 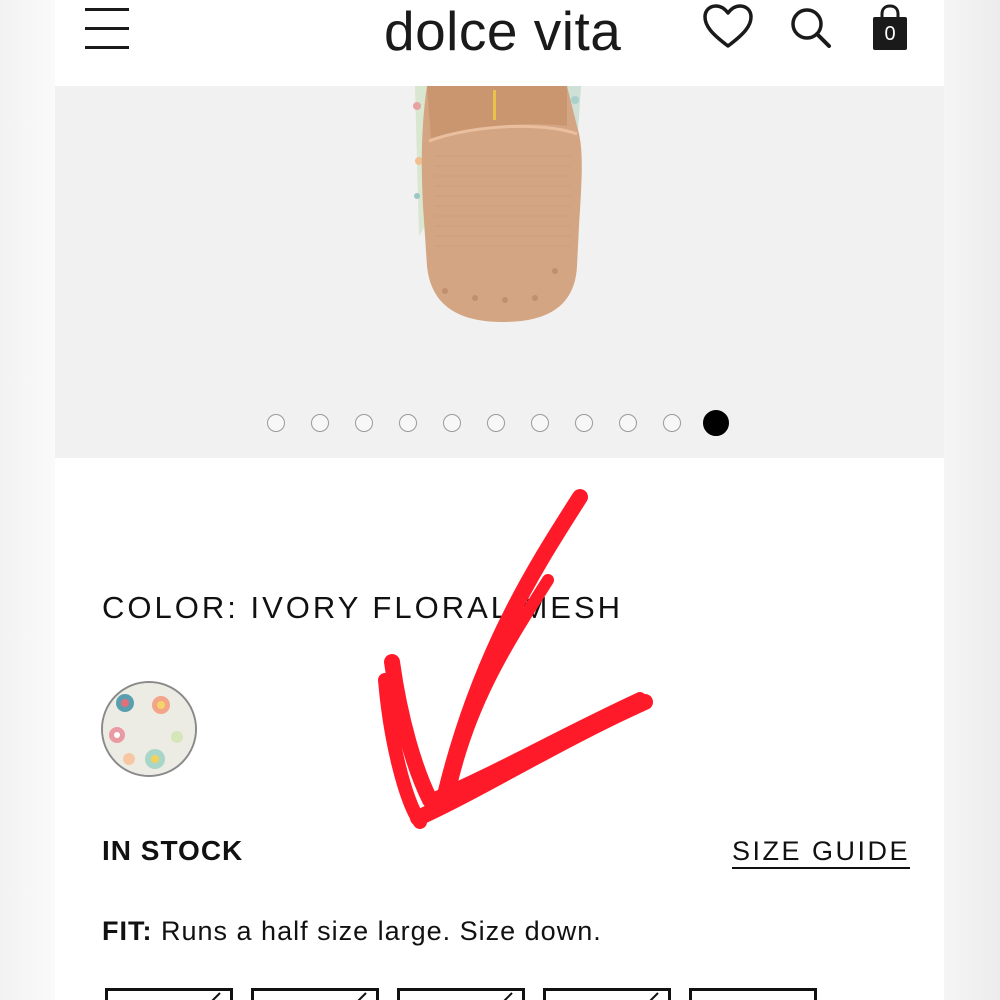 What do you see at coordinates (502, 31) in the screenshot?
I see `site-logo: dolce vita` at bounding box center [502, 31].